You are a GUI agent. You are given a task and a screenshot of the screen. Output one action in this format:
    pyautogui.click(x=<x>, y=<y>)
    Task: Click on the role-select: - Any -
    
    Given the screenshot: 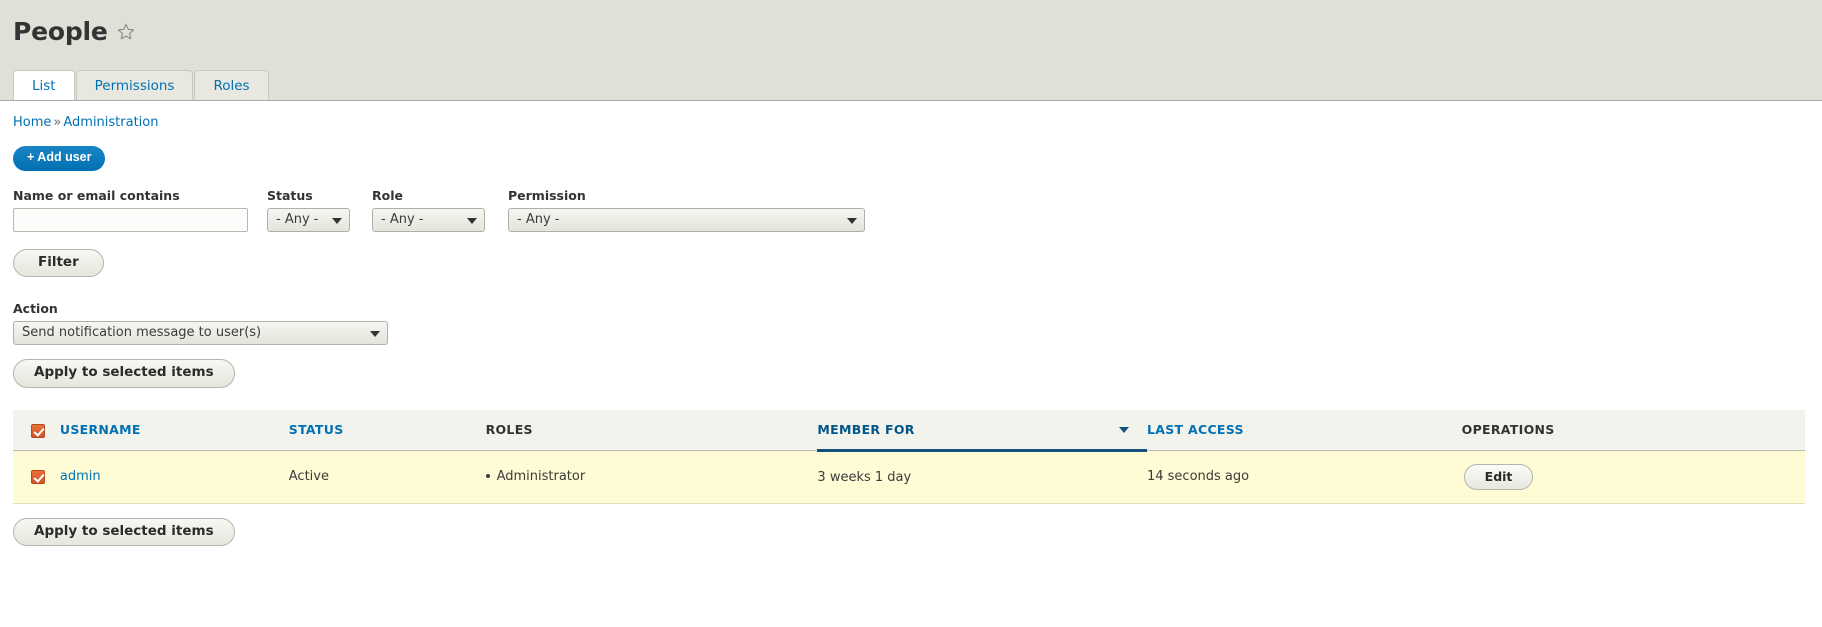 What is the action you would take?
    pyautogui.click(x=428, y=219)
    